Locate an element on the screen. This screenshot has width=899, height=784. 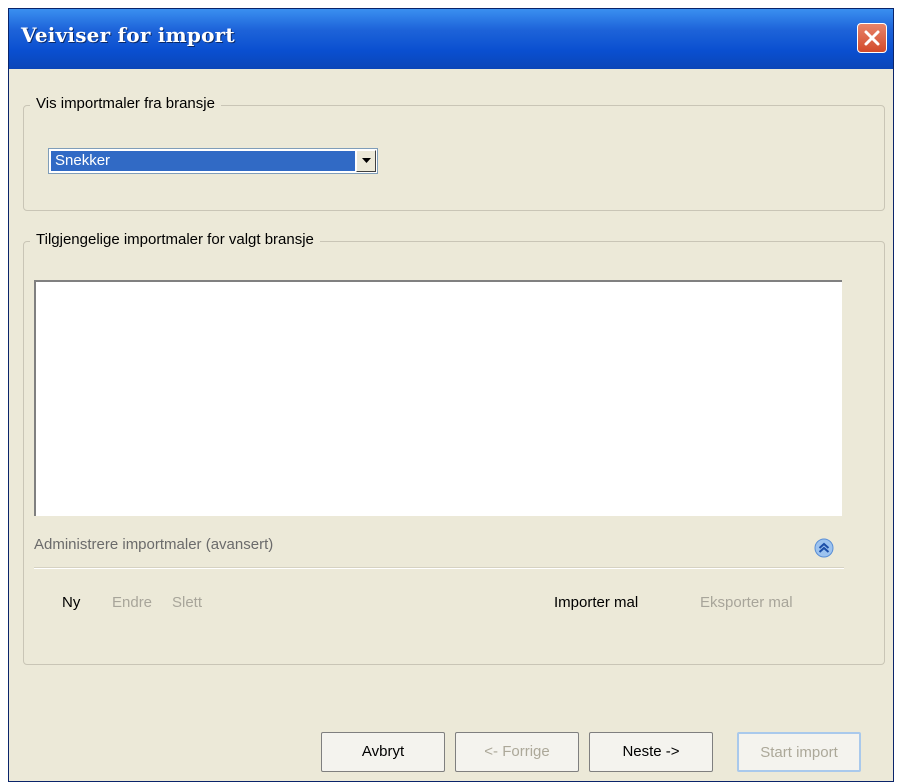
close-button is located at coordinates (872, 38).